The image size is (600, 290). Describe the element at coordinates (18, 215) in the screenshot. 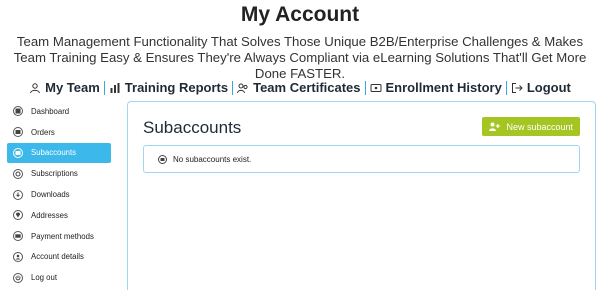

I see `addresses-icon` at that location.